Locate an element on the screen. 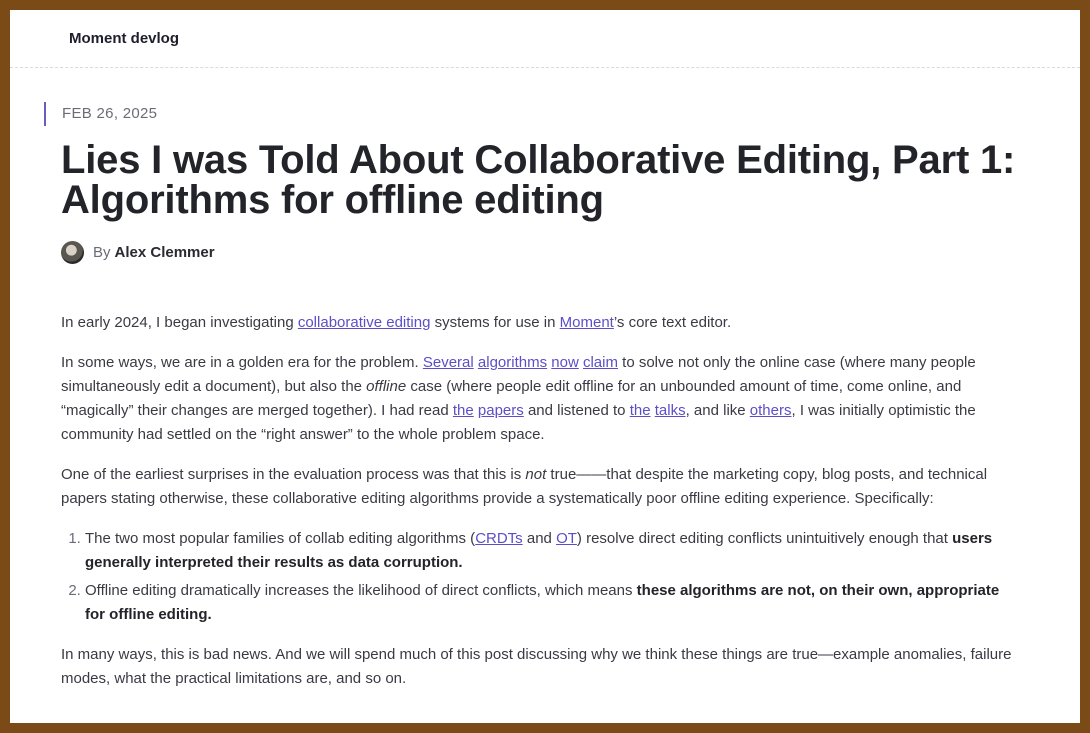 This screenshot has height=733, width=1090. byline: By Alex Clemmer is located at coordinates (138, 252).